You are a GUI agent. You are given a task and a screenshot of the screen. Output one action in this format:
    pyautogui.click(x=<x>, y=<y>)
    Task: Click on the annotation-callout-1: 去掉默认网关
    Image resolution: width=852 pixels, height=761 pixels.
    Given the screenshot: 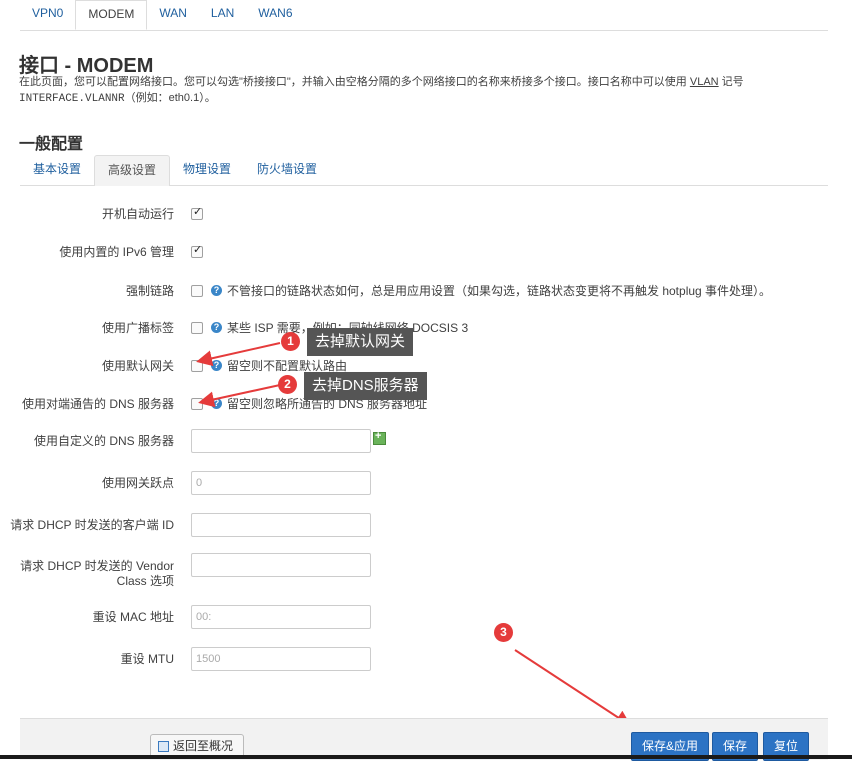 What is the action you would take?
    pyautogui.click(x=360, y=342)
    